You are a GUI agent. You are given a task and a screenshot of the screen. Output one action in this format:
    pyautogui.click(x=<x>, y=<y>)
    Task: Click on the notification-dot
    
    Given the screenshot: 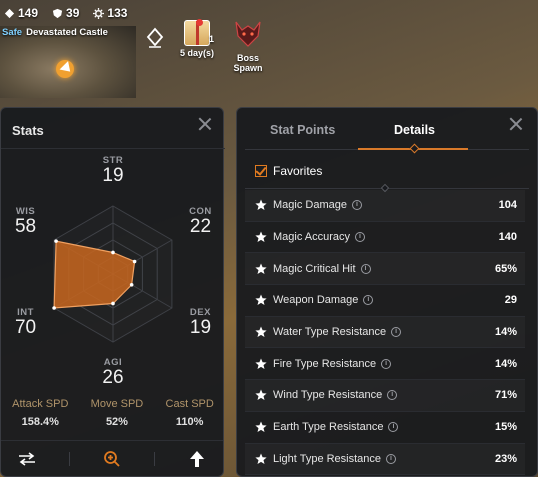 What is the action you would take?
    pyautogui.click(x=199, y=22)
    